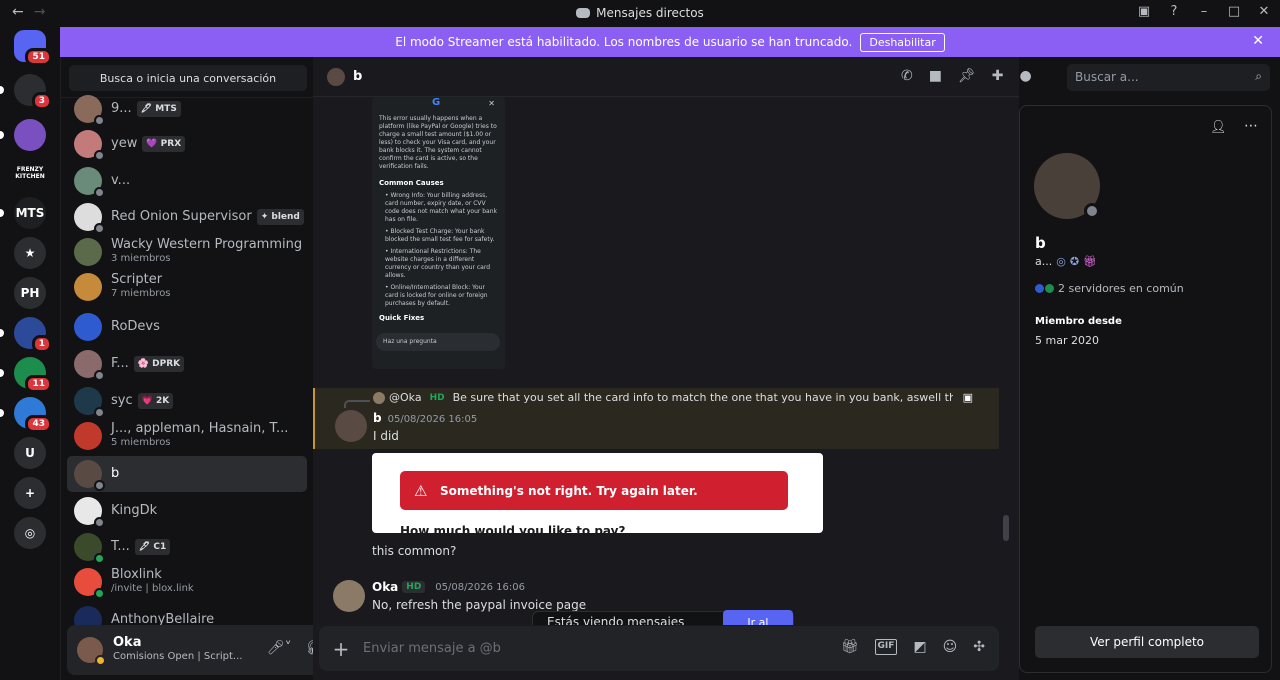  I want to click on badge-icon: ◎, so click(1061, 261).